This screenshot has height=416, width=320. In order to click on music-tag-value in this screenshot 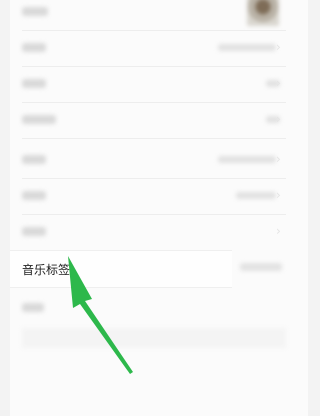, I will do `click(261, 267)`.